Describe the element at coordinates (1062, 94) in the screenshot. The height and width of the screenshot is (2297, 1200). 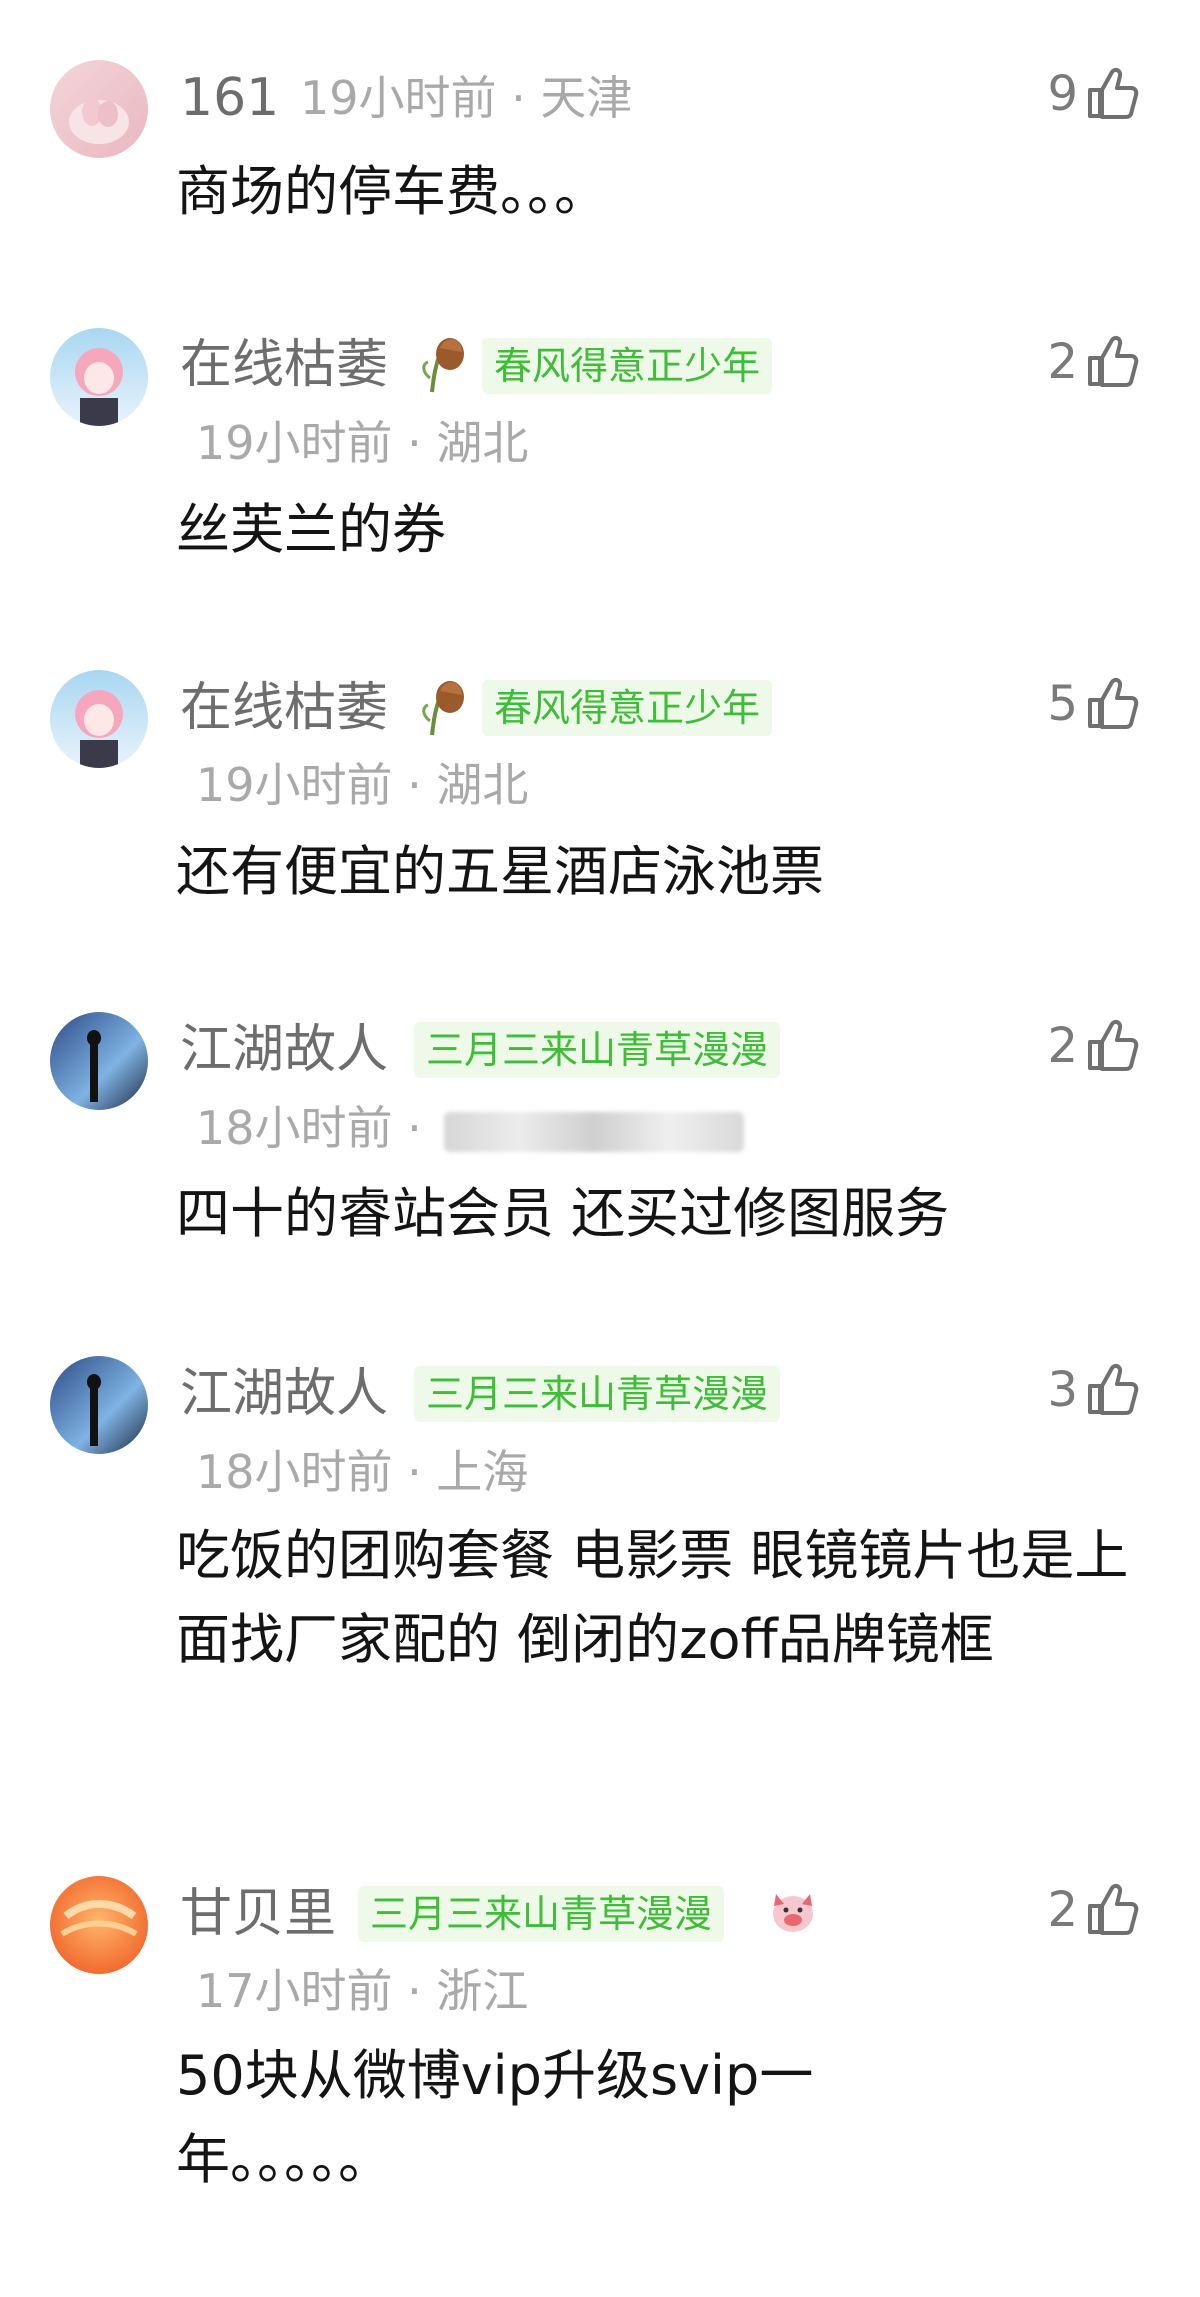
I see `like-count: 9` at that location.